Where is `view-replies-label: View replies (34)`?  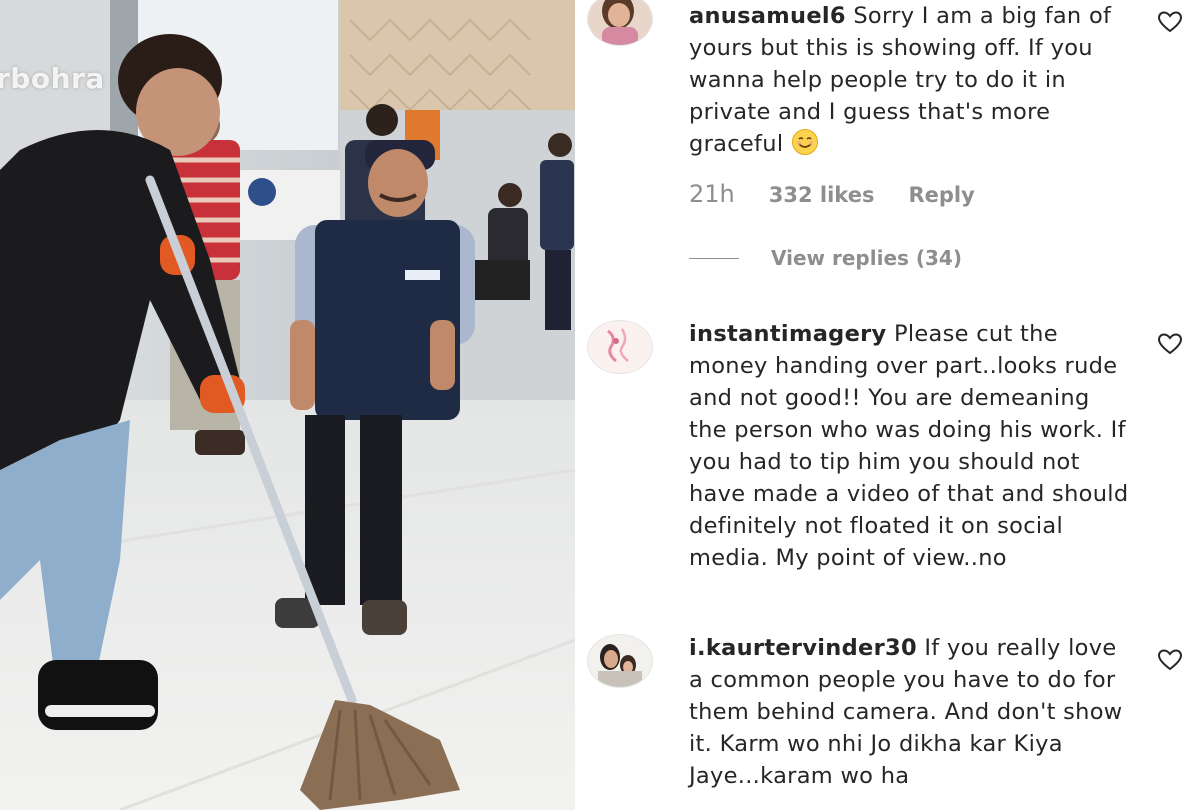 view-replies-label: View replies (34) is located at coordinates (866, 258).